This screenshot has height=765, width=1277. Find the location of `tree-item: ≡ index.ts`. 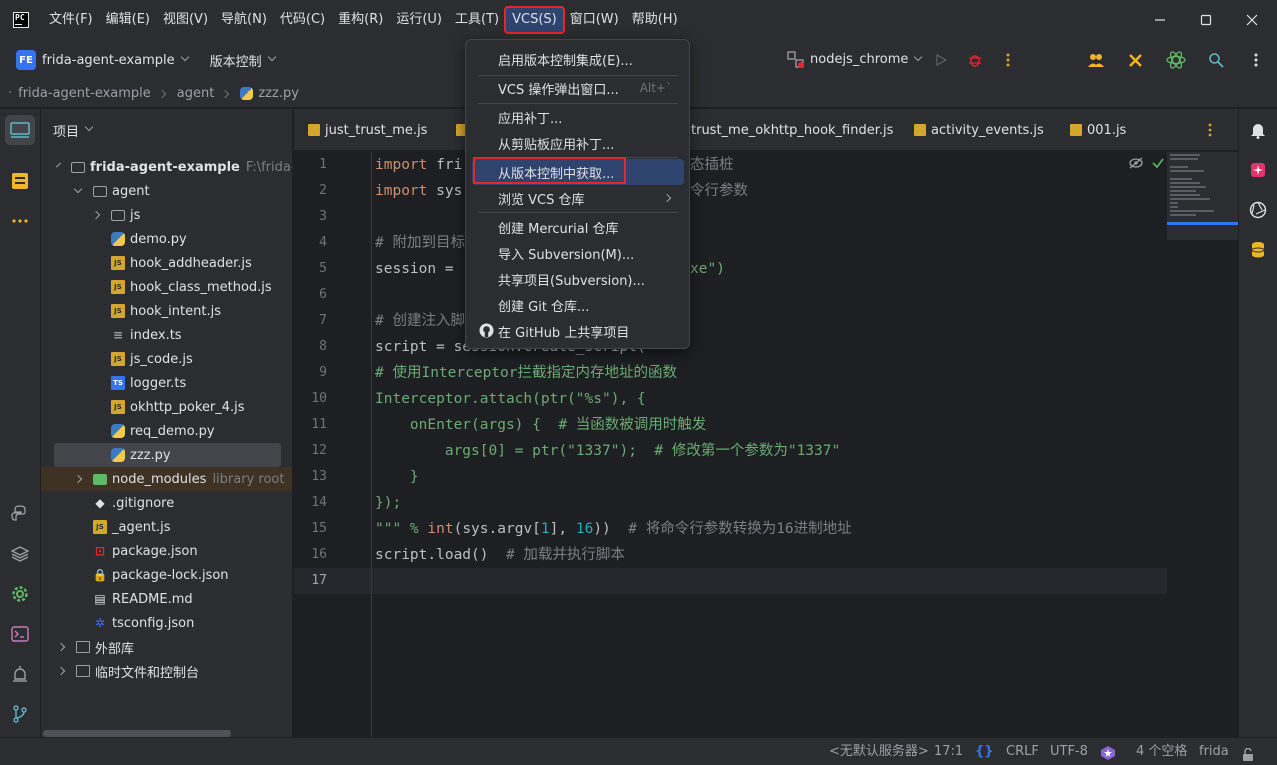

tree-item: ≡ index.ts is located at coordinates (166, 335).